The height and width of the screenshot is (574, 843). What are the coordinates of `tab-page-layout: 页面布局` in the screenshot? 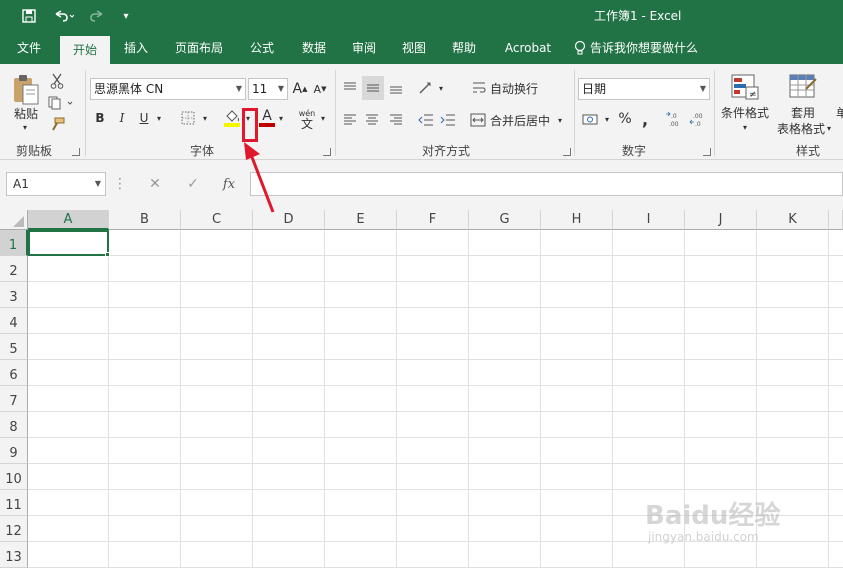 It's located at (199, 48).